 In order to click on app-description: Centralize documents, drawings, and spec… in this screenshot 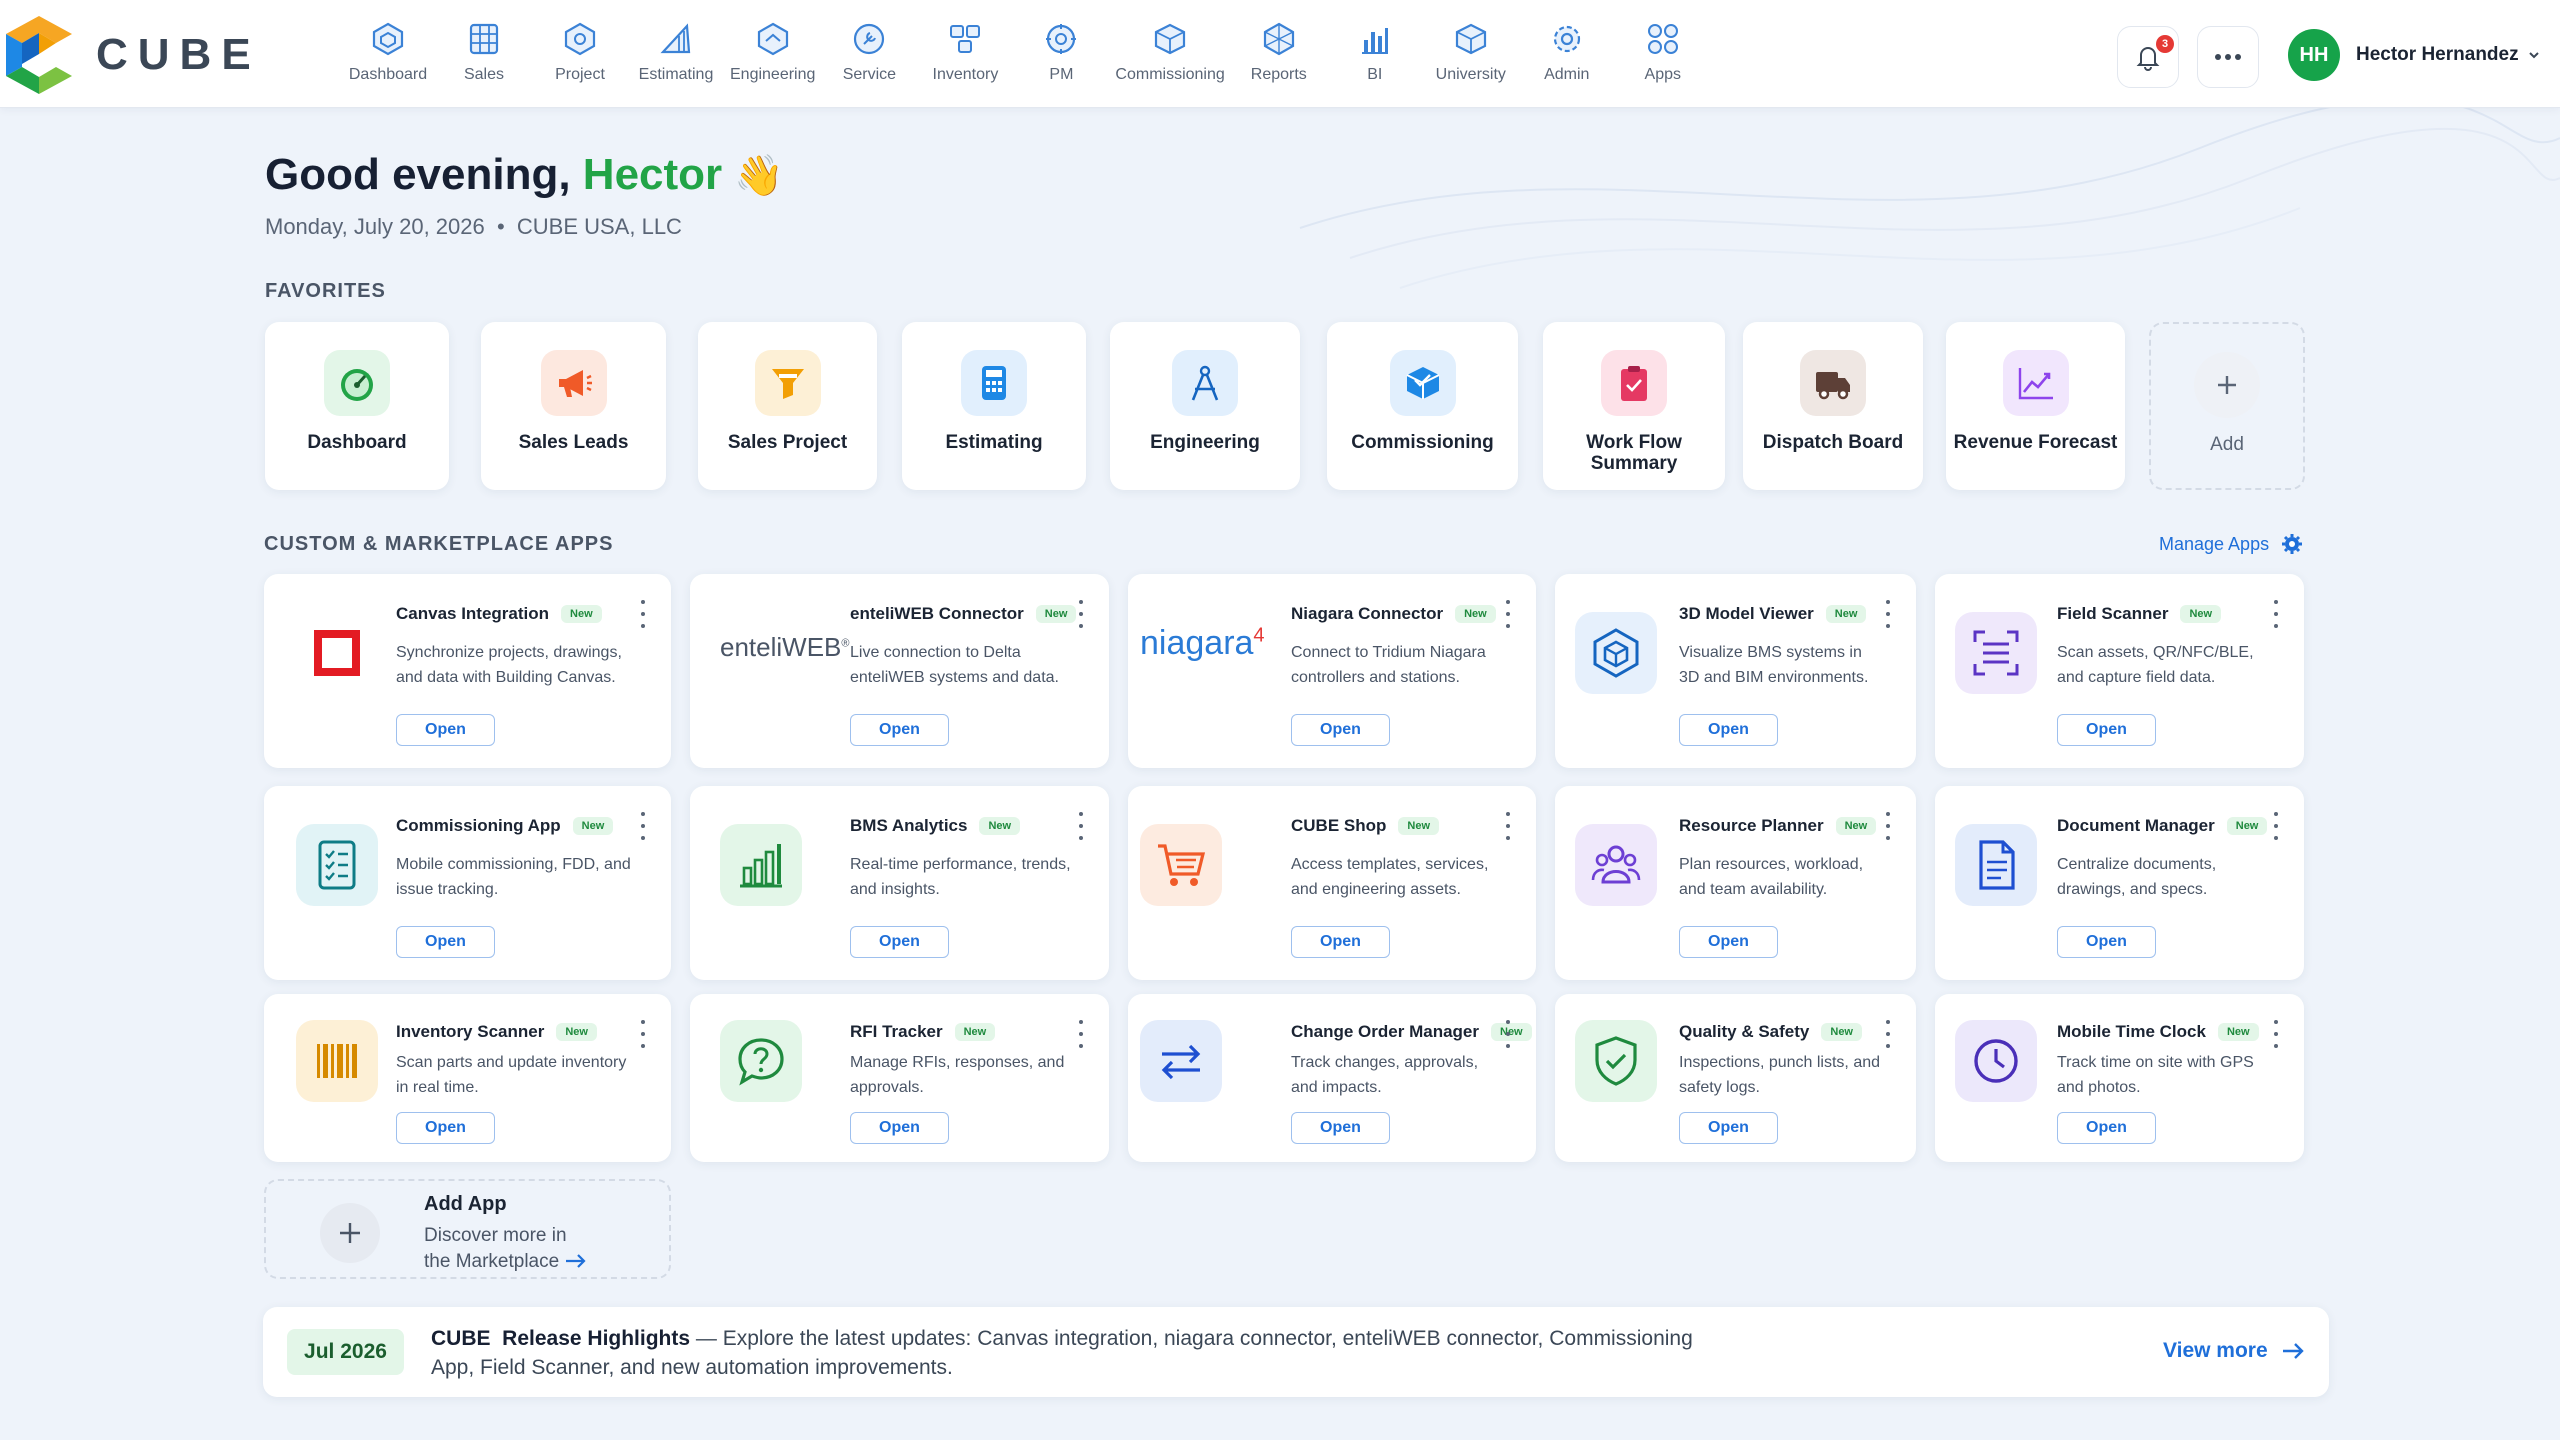, I will do `click(2137, 877)`.